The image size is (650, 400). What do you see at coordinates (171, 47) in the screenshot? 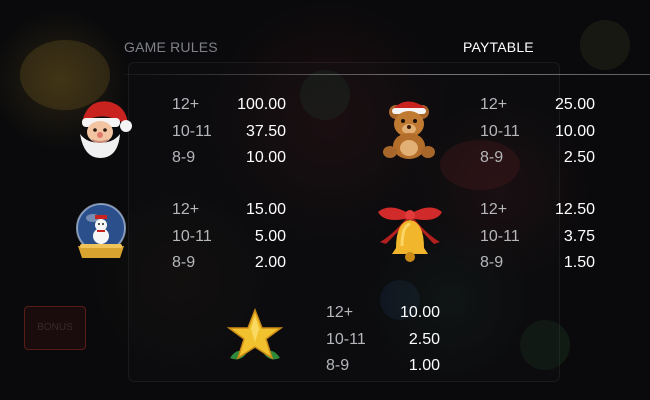
I see `tab-game-rules: GAME RULES` at bounding box center [171, 47].